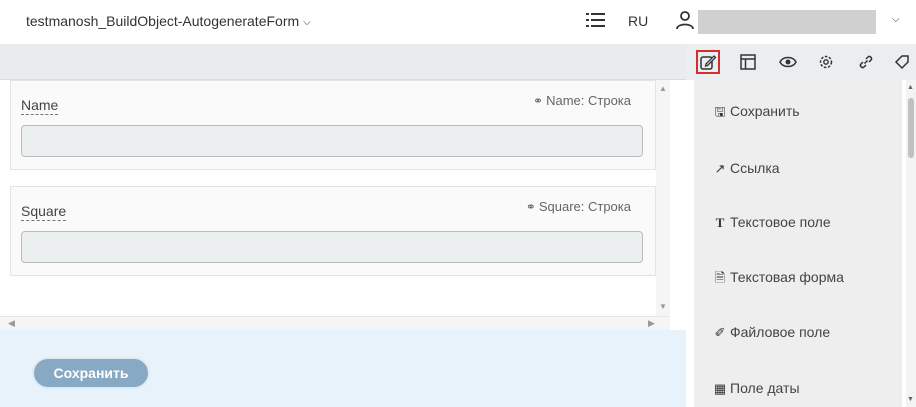 The height and width of the screenshot is (407, 916). Describe the element at coordinates (720, 277) in the screenshot. I see `document-icon: 🗎` at that location.